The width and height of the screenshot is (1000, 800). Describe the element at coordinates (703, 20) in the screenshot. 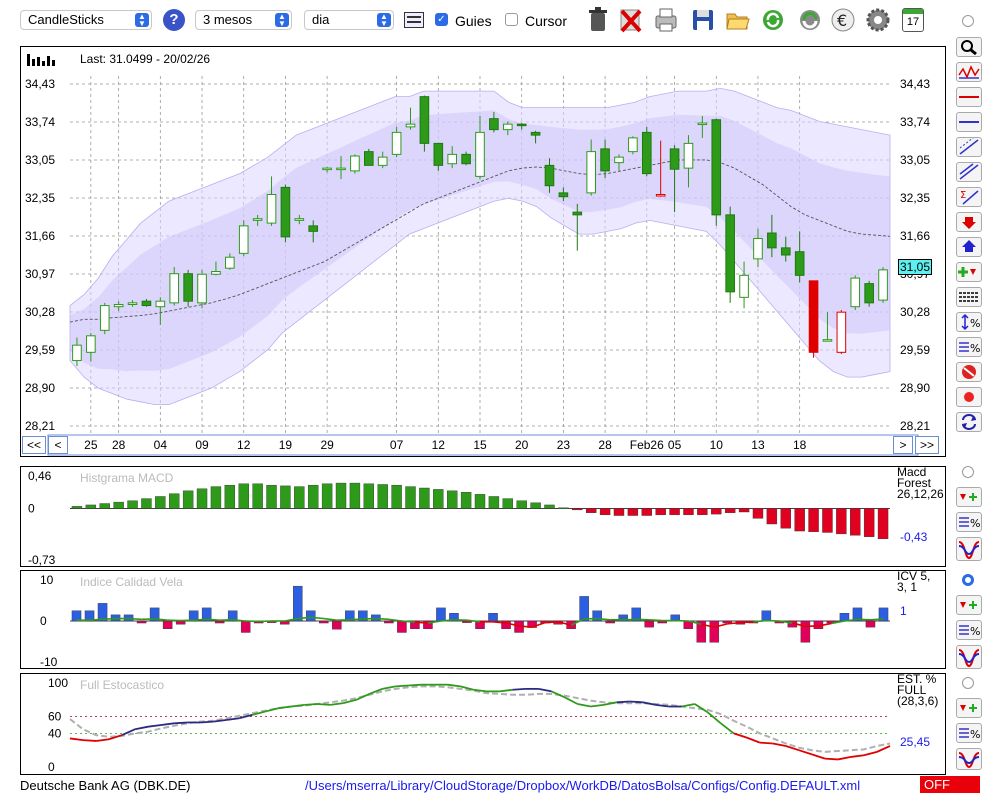

I see `save-icon` at that location.